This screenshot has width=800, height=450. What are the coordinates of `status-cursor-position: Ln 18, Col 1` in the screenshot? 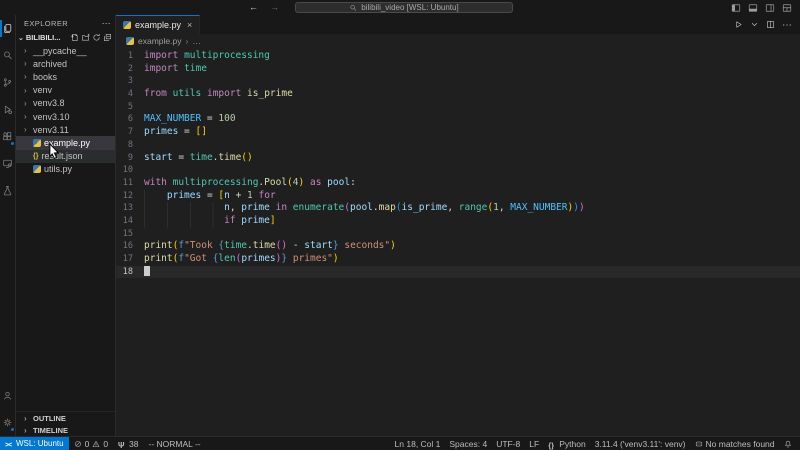 It's located at (417, 443).